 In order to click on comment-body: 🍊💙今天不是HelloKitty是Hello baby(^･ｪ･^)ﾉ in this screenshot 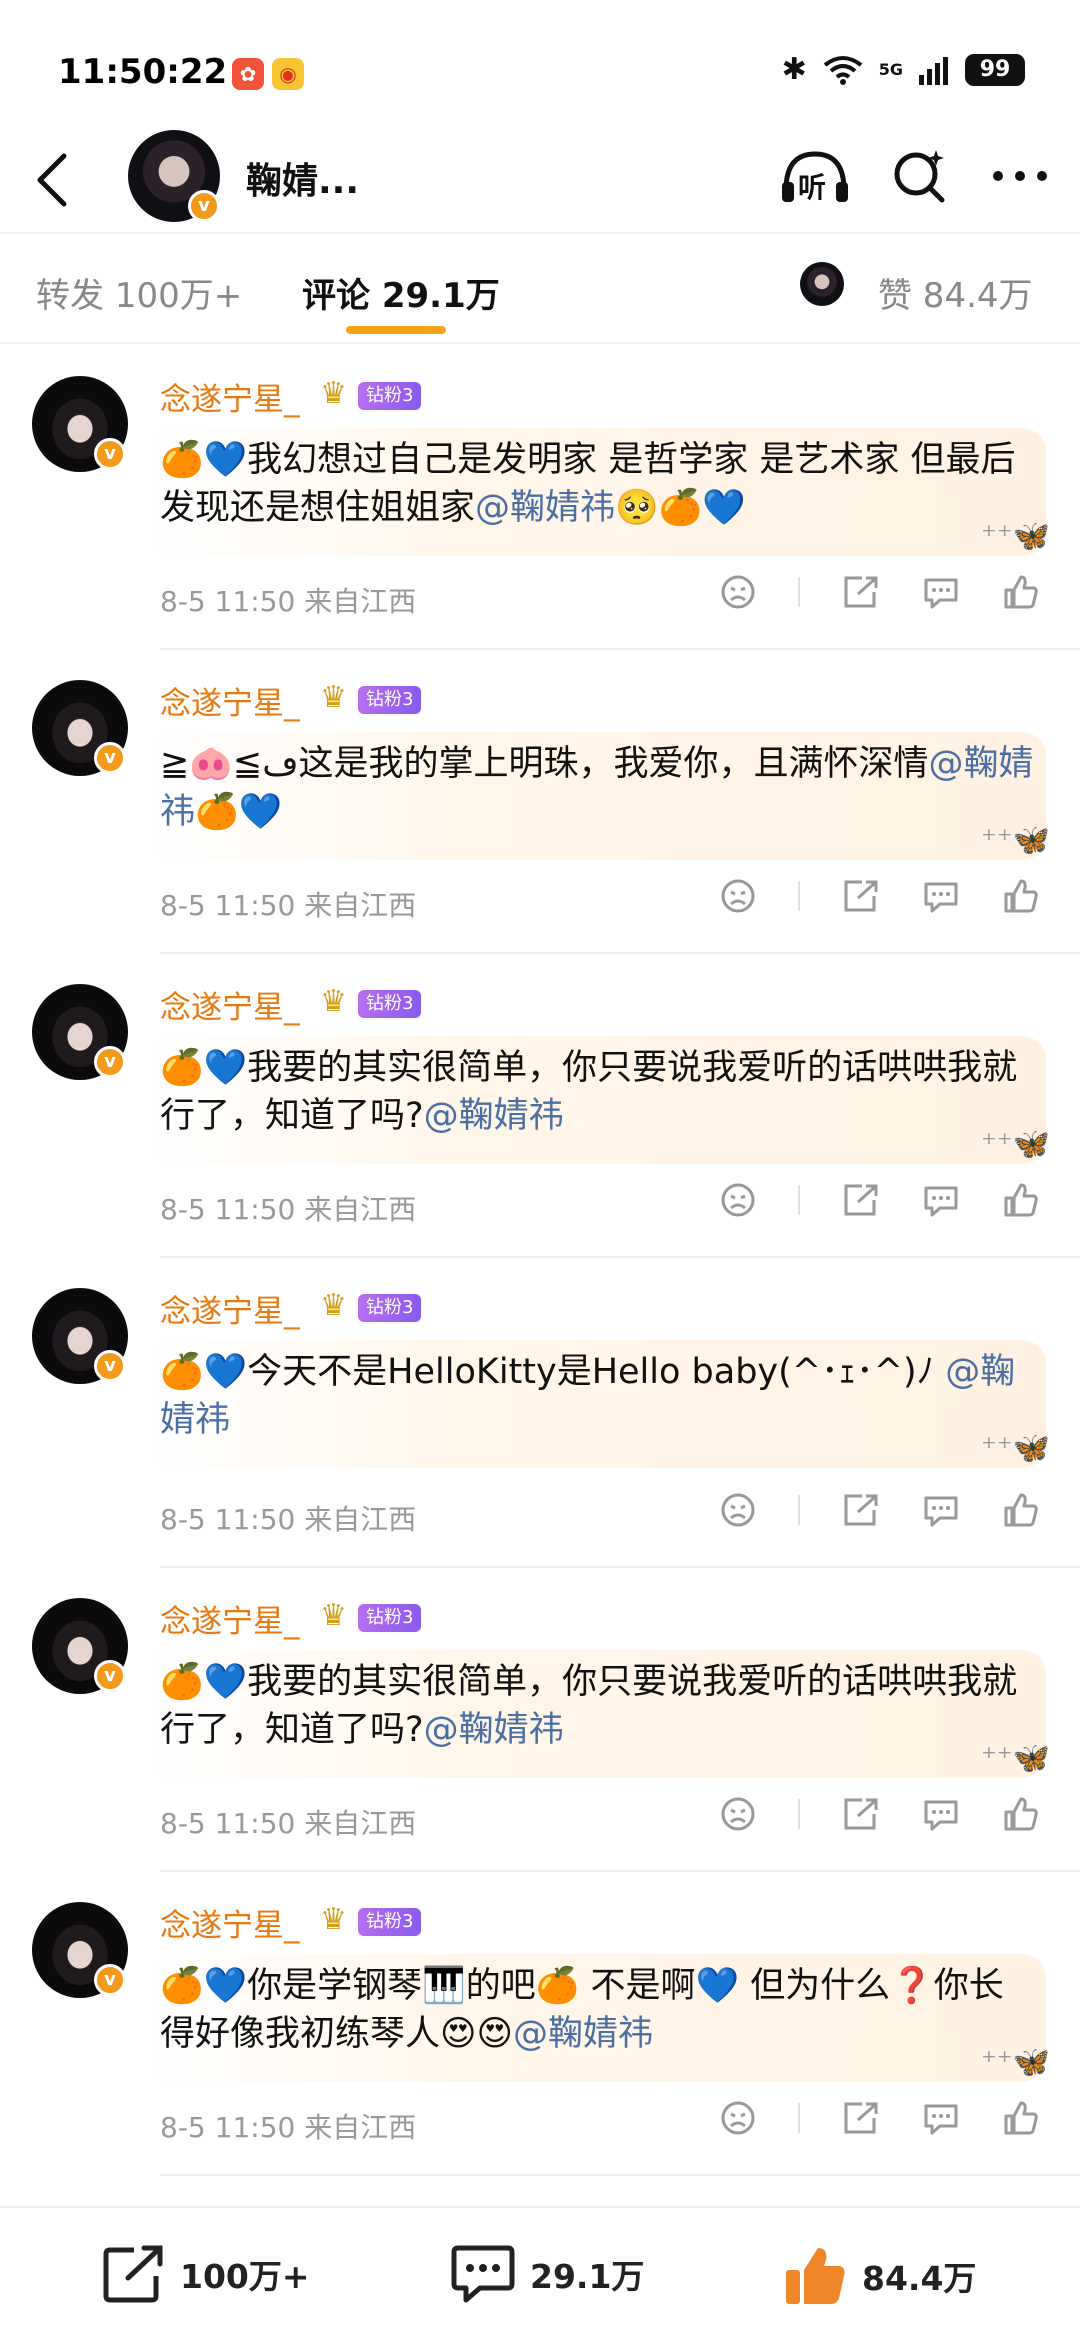, I will do `click(553, 1372)`.